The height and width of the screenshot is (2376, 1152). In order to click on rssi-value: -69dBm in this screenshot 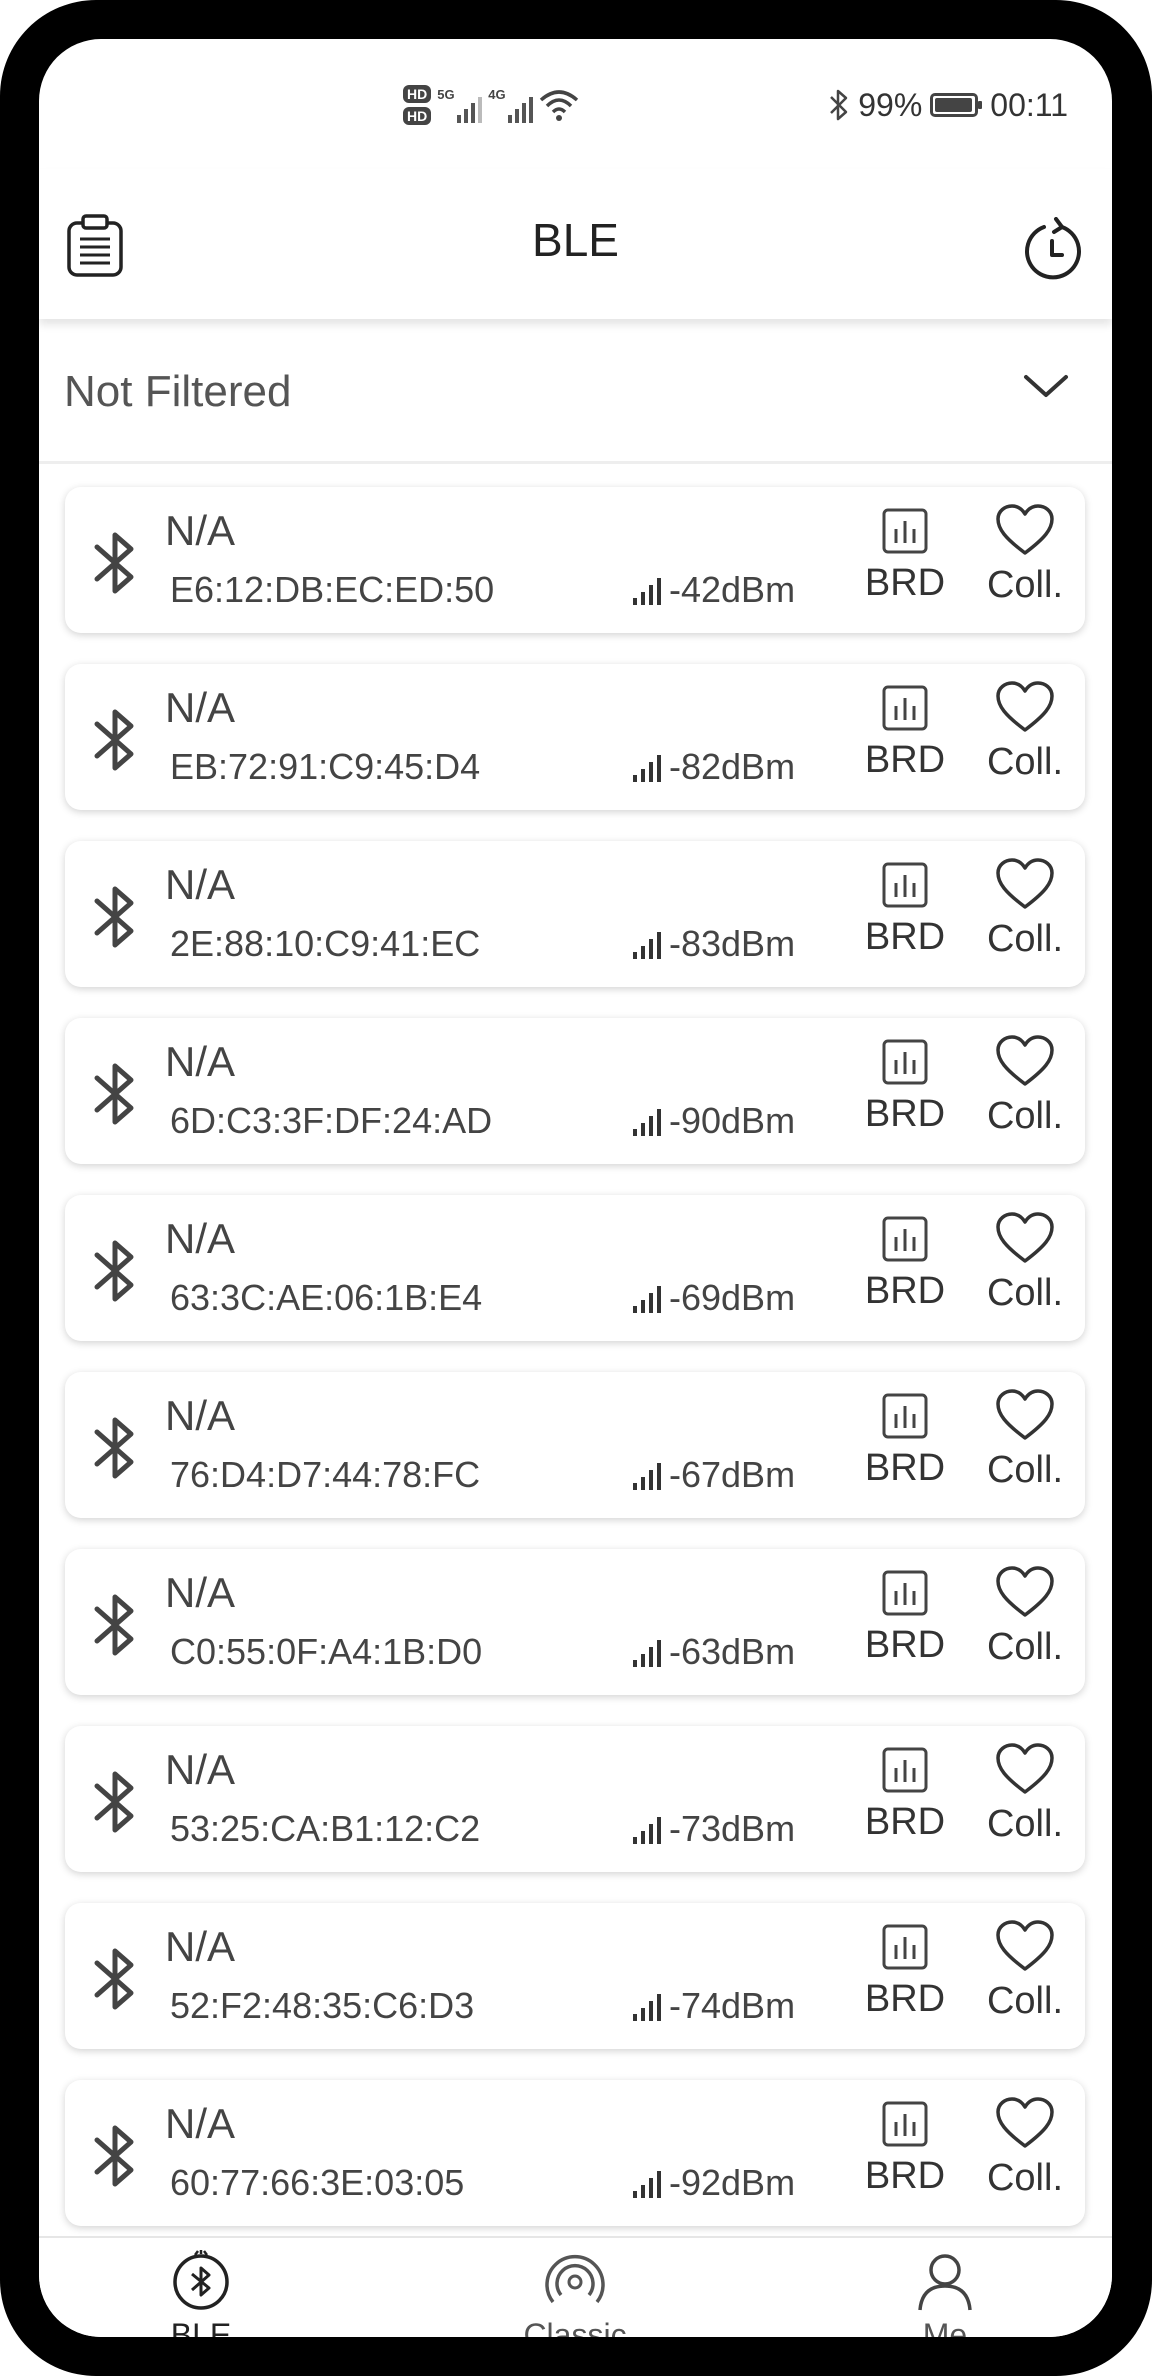, I will do `click(732, 1297)`.